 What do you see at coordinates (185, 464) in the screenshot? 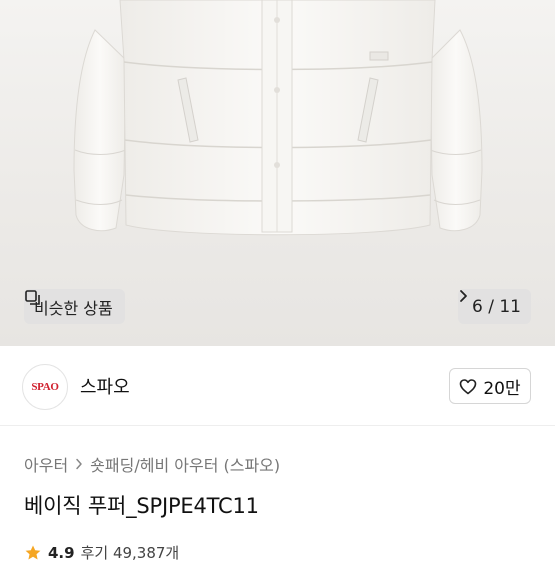
I see `breadcrumb-item-category: 숏패딩/헤비 아우터 (스파오)` at bounding box center [185, 464].